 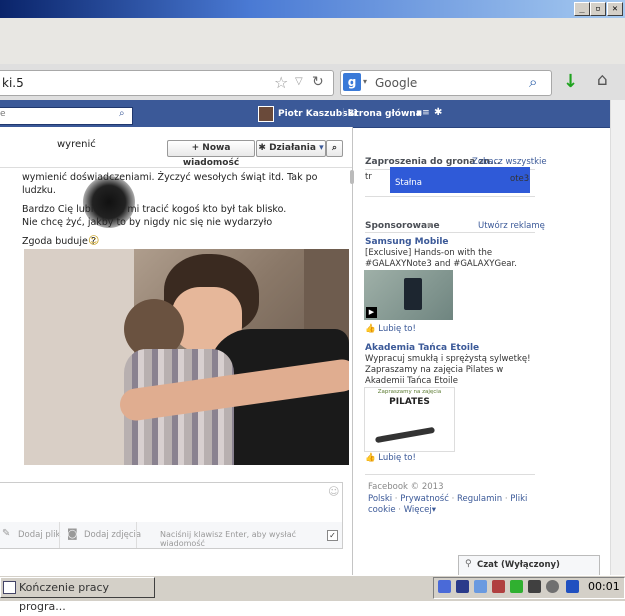 What do you see at coordinates (418, 510) in the screenshot?
I see `footer-link-more: Więcej` at bounding box center [418, 510].